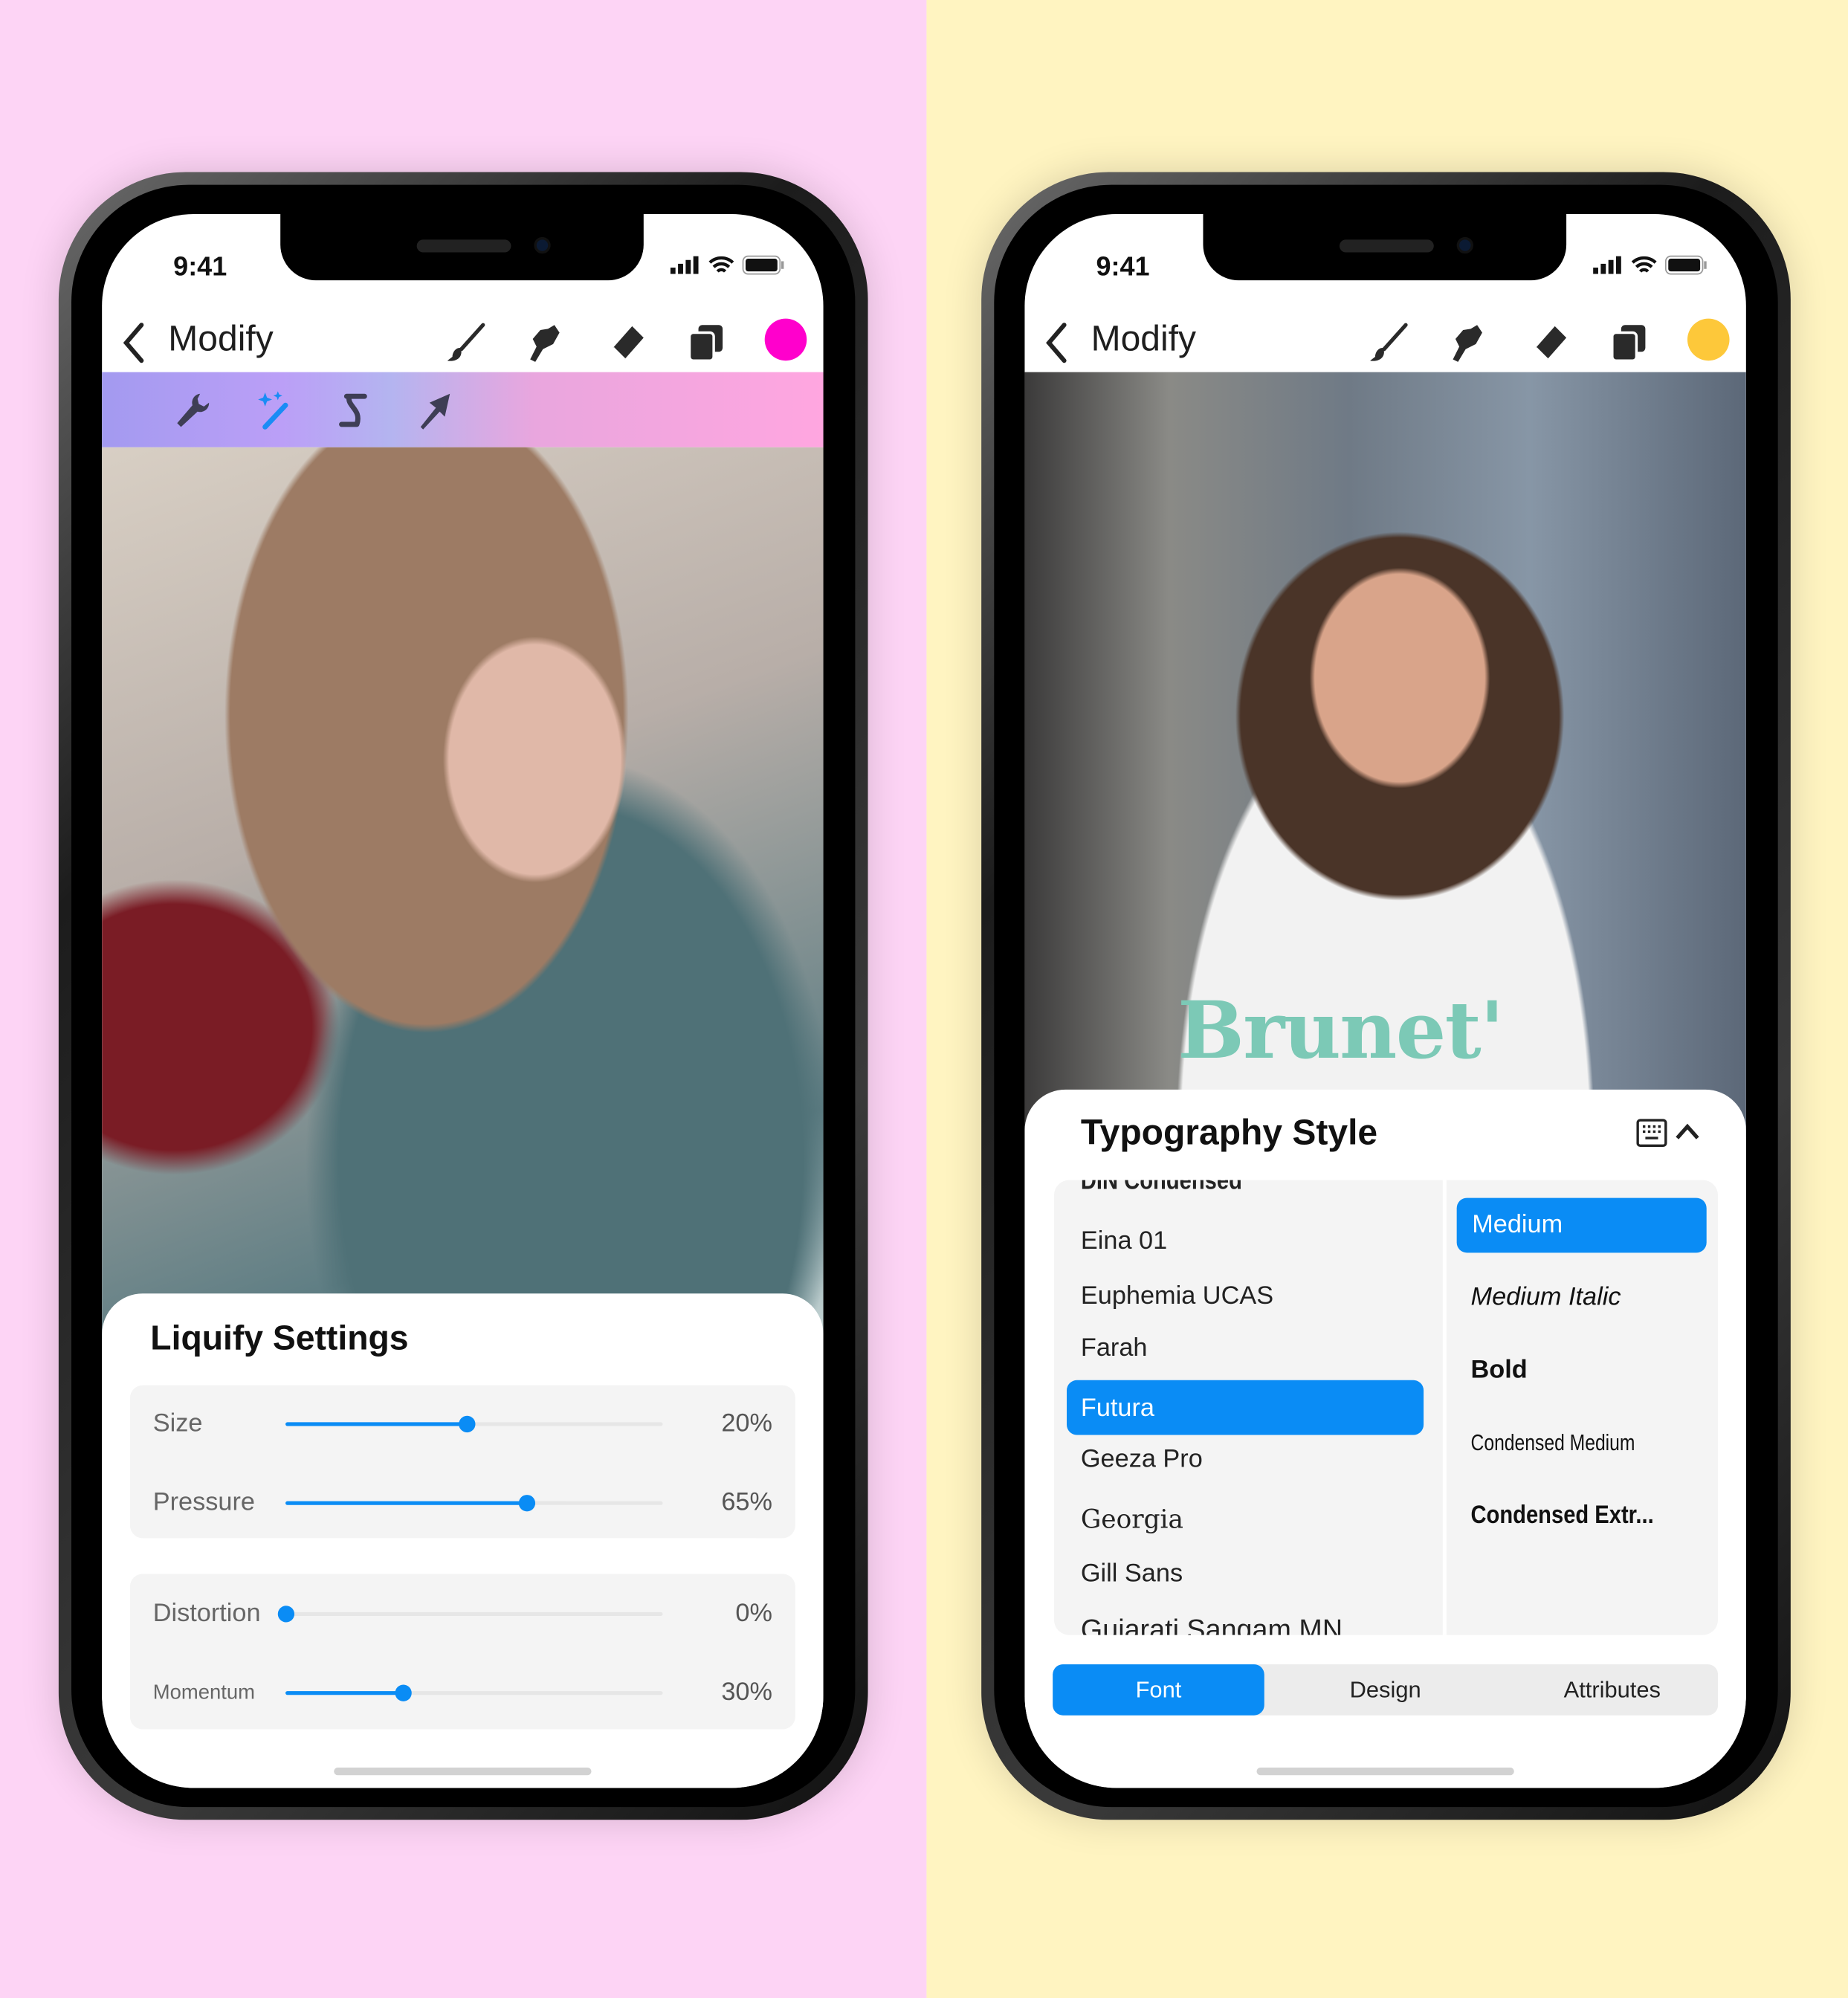 Image resolution: width=1848 pixels, height=1998 pixels. What do you see at coordinates (1162, 1188) in the screenshot?
I see `font-item: DIN Condensed` at bounding box center [1162, 1188].